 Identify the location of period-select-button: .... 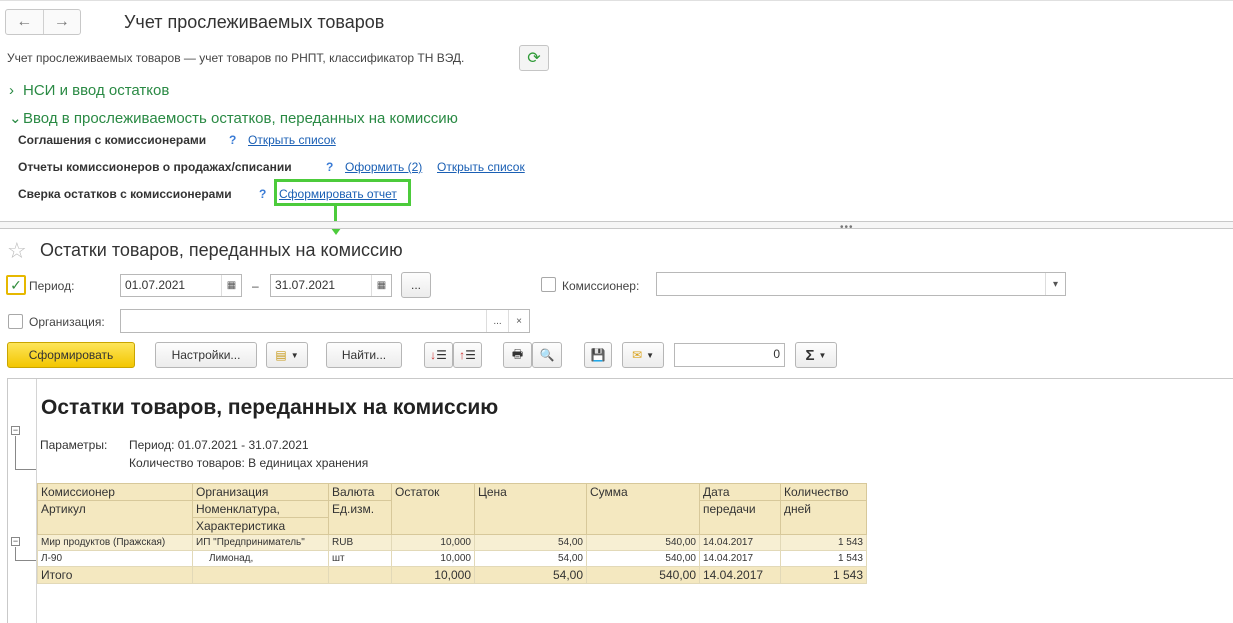
(416, 285).